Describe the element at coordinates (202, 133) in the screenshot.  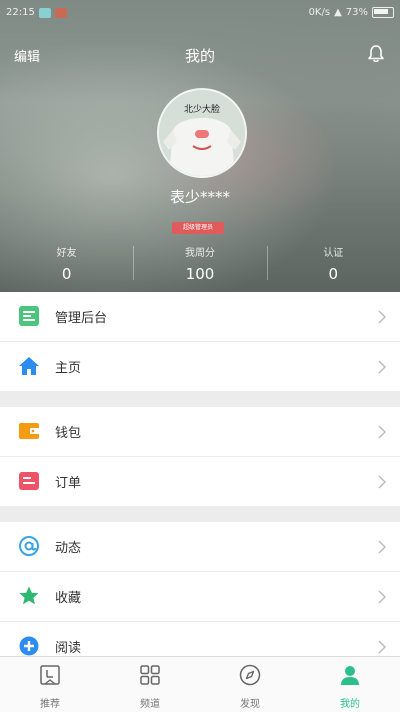
I see `avatar: 北少大脸` at that location.